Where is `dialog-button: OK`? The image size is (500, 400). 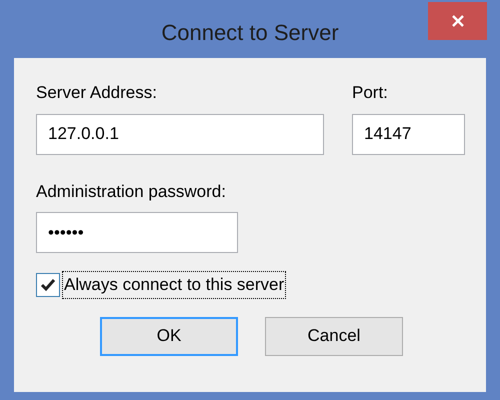
dialog-button: OK is located at coordinates (169, 336).